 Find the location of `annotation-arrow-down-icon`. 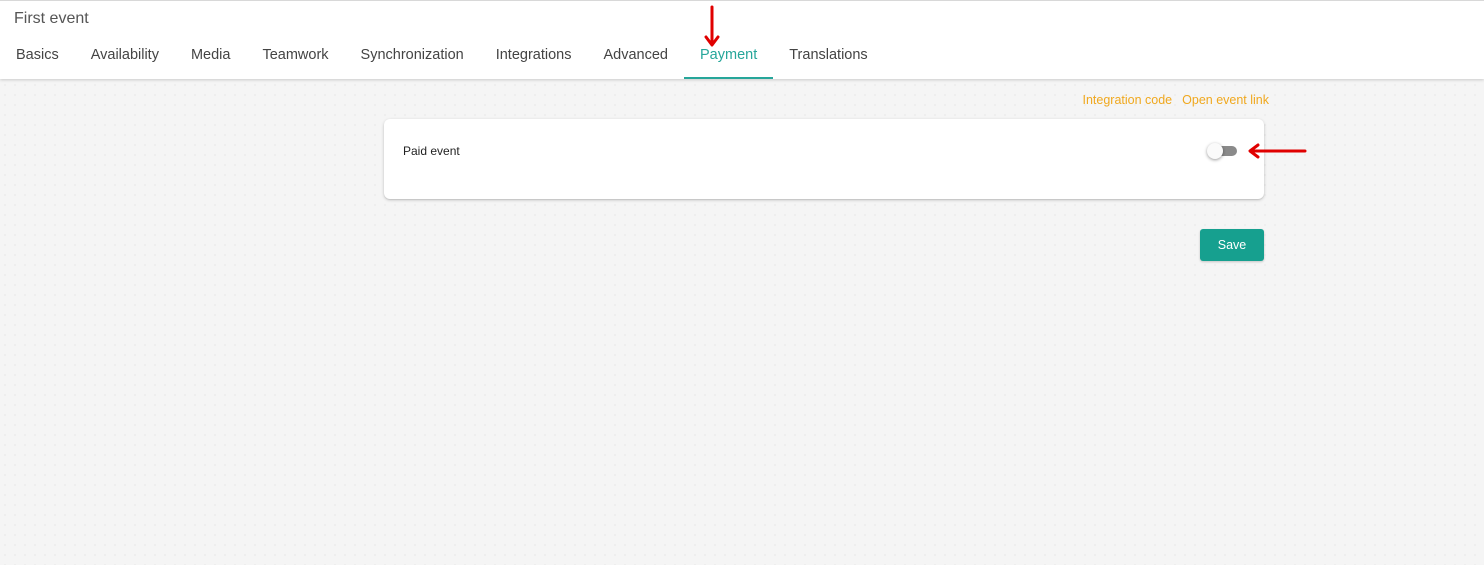

annotation-arrow-down-icon is located at coordinates (712, 26).